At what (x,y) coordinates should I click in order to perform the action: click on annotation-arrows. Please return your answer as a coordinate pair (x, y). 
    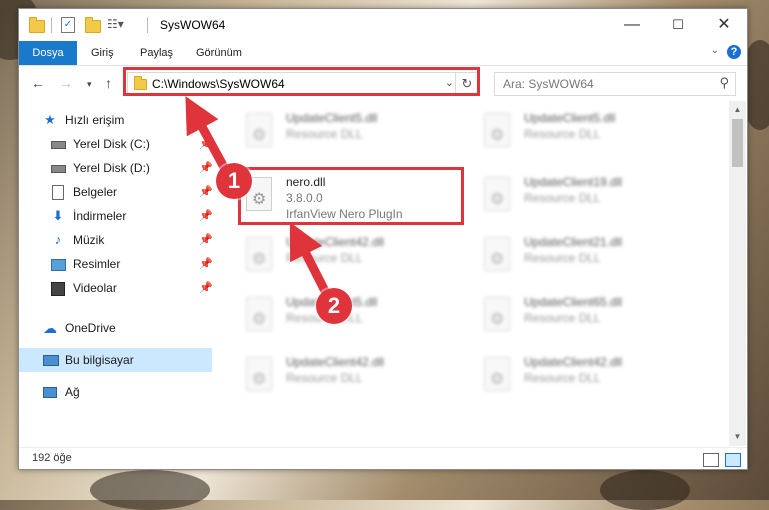
    Looking at the image, I should click on (258, 198).